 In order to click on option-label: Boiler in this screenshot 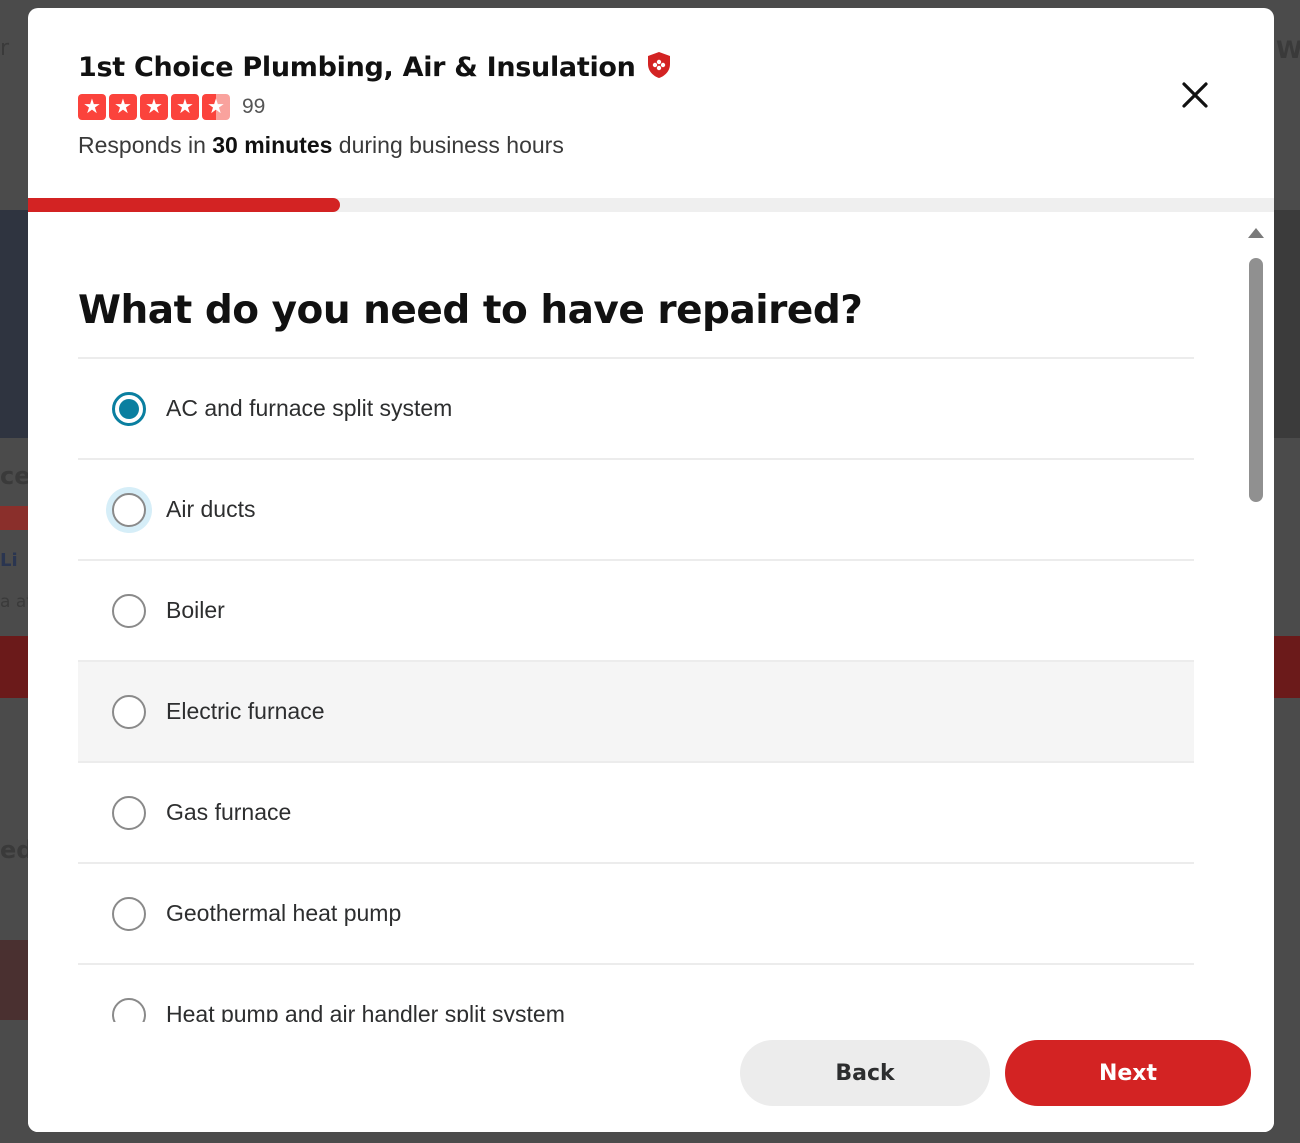, I will do `click(195, 610)`.